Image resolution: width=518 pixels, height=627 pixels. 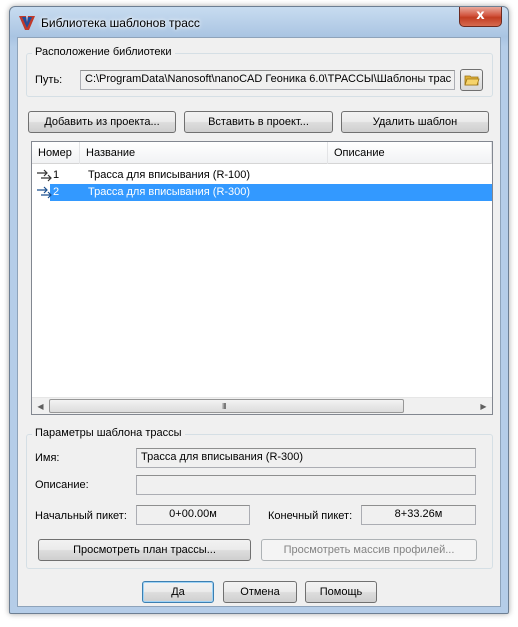 What do you see at coordinates (103, 52) in the screenshot?
I see `library-location-title: Расположение библиотеки` at bounding box center [103, 52].